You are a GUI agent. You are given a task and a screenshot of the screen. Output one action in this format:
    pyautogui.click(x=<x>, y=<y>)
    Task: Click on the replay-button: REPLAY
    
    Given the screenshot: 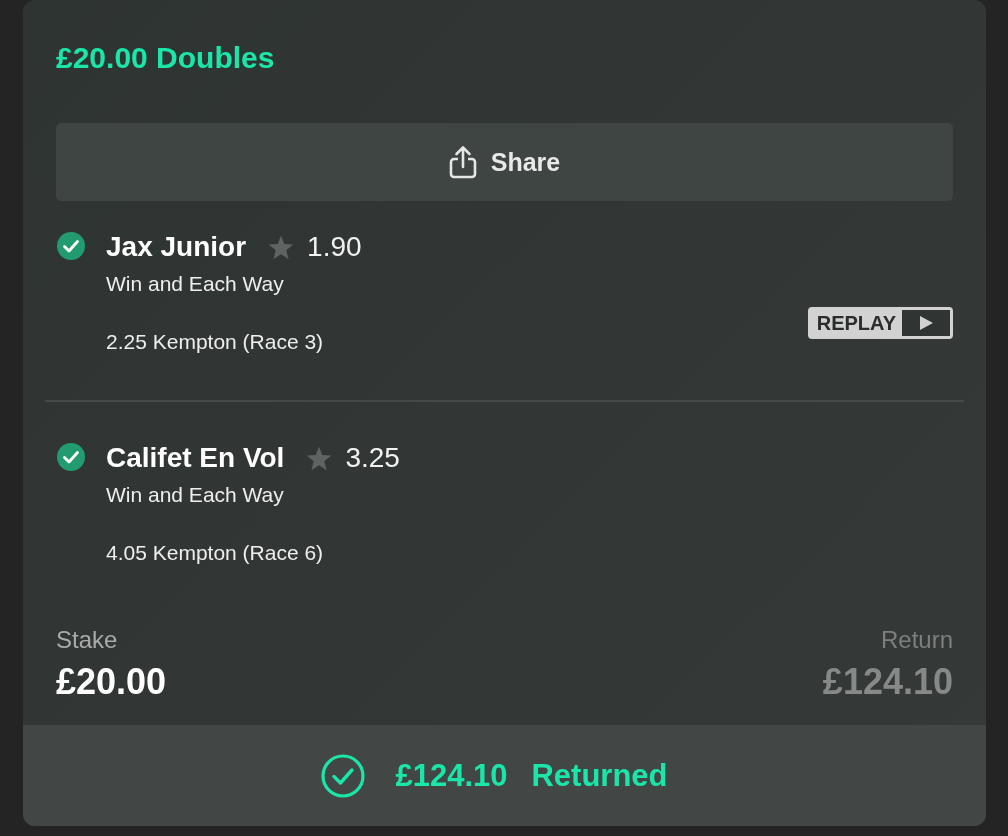 What is the action you would take?
    pyautogui.click(x=880, y=323)
    